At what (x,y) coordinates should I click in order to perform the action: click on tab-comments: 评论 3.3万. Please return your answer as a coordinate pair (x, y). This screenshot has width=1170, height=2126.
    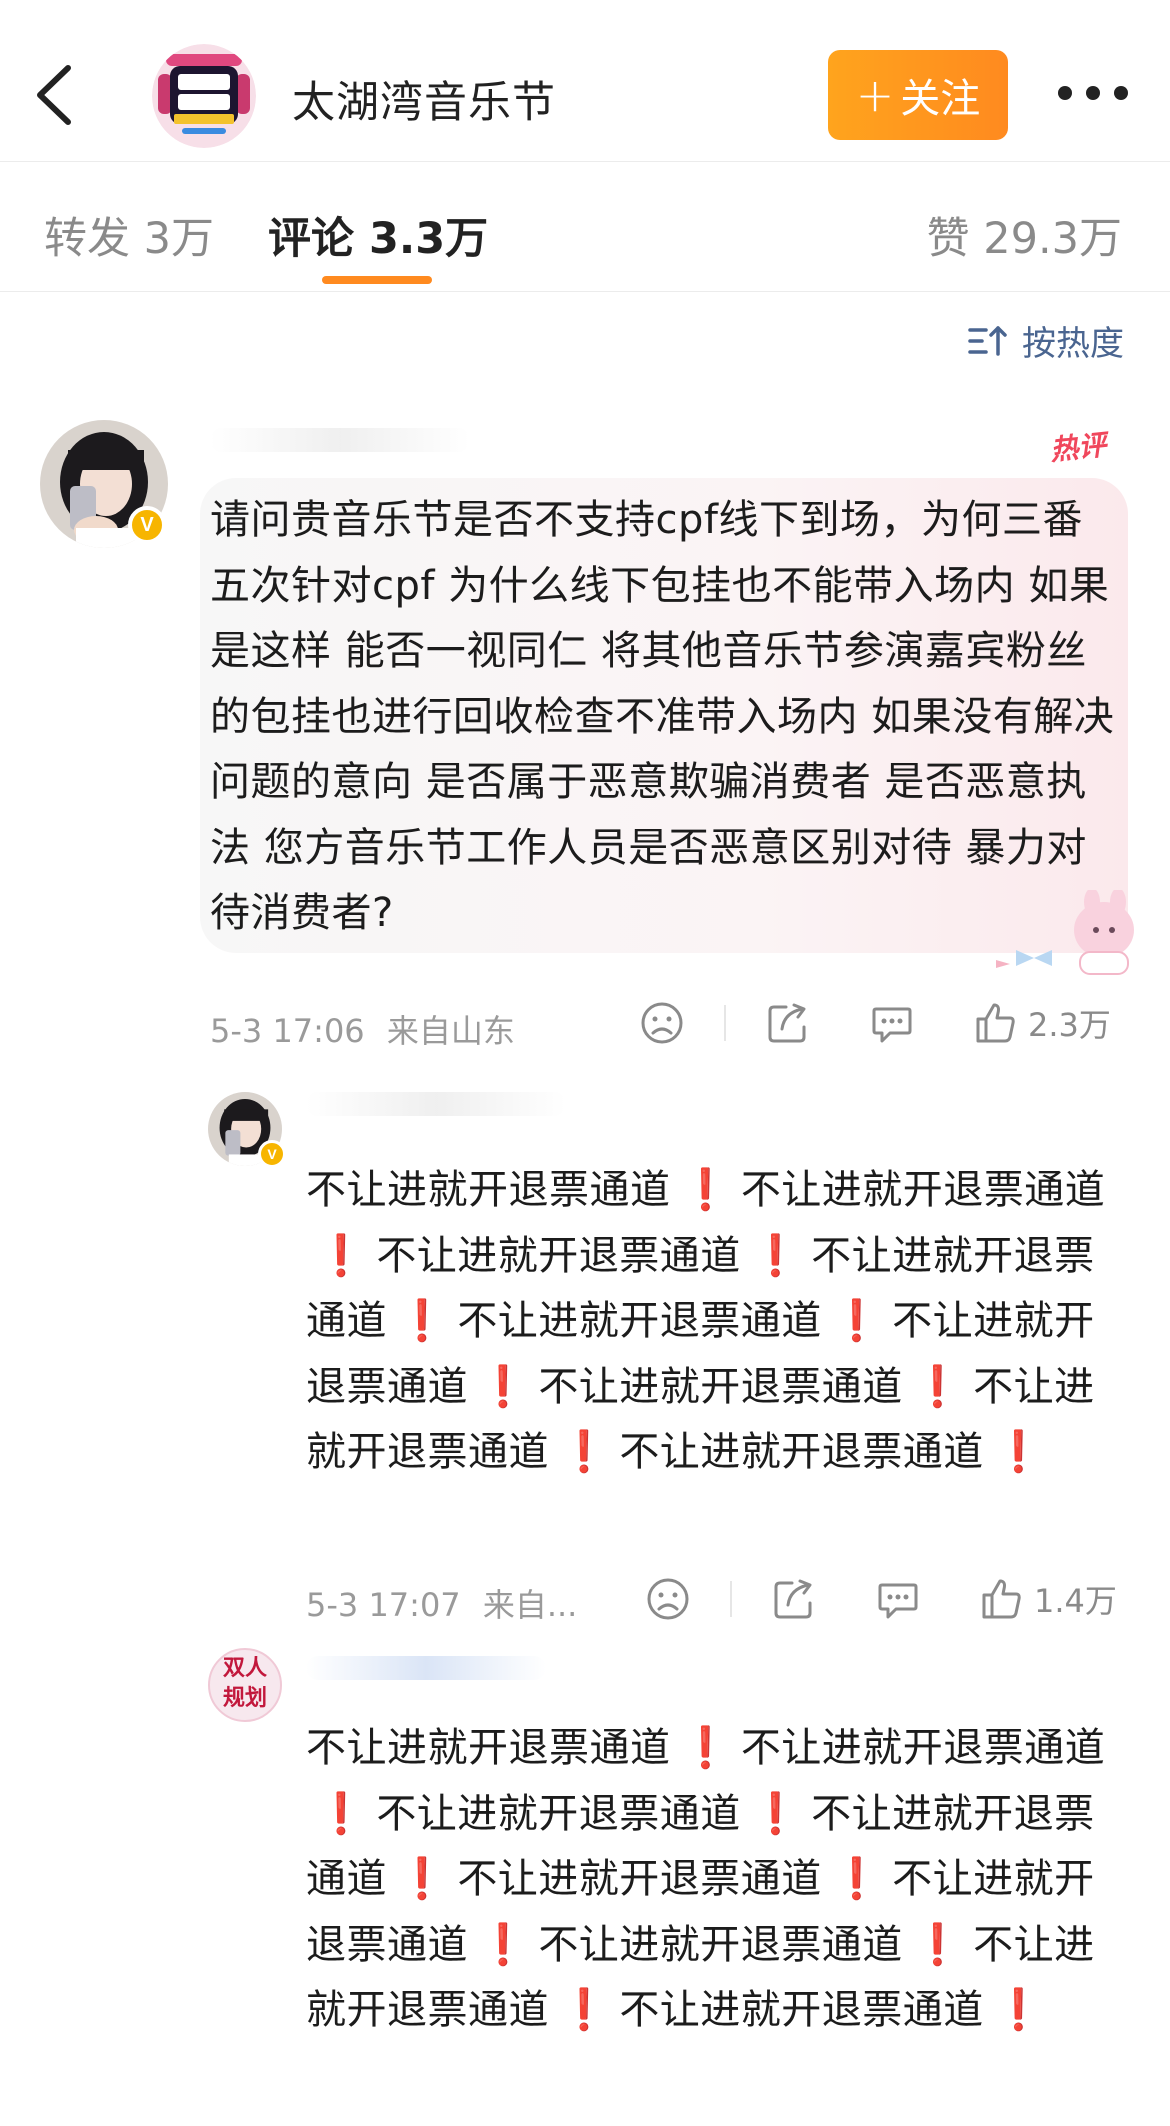
    Looking at the image, I should click on (378, 235).